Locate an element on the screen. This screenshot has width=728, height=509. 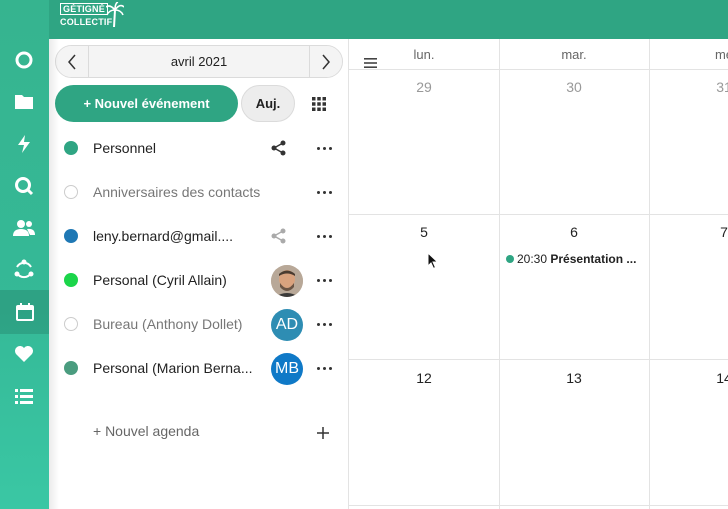
plus-icon is located at coordinates (323, 433).